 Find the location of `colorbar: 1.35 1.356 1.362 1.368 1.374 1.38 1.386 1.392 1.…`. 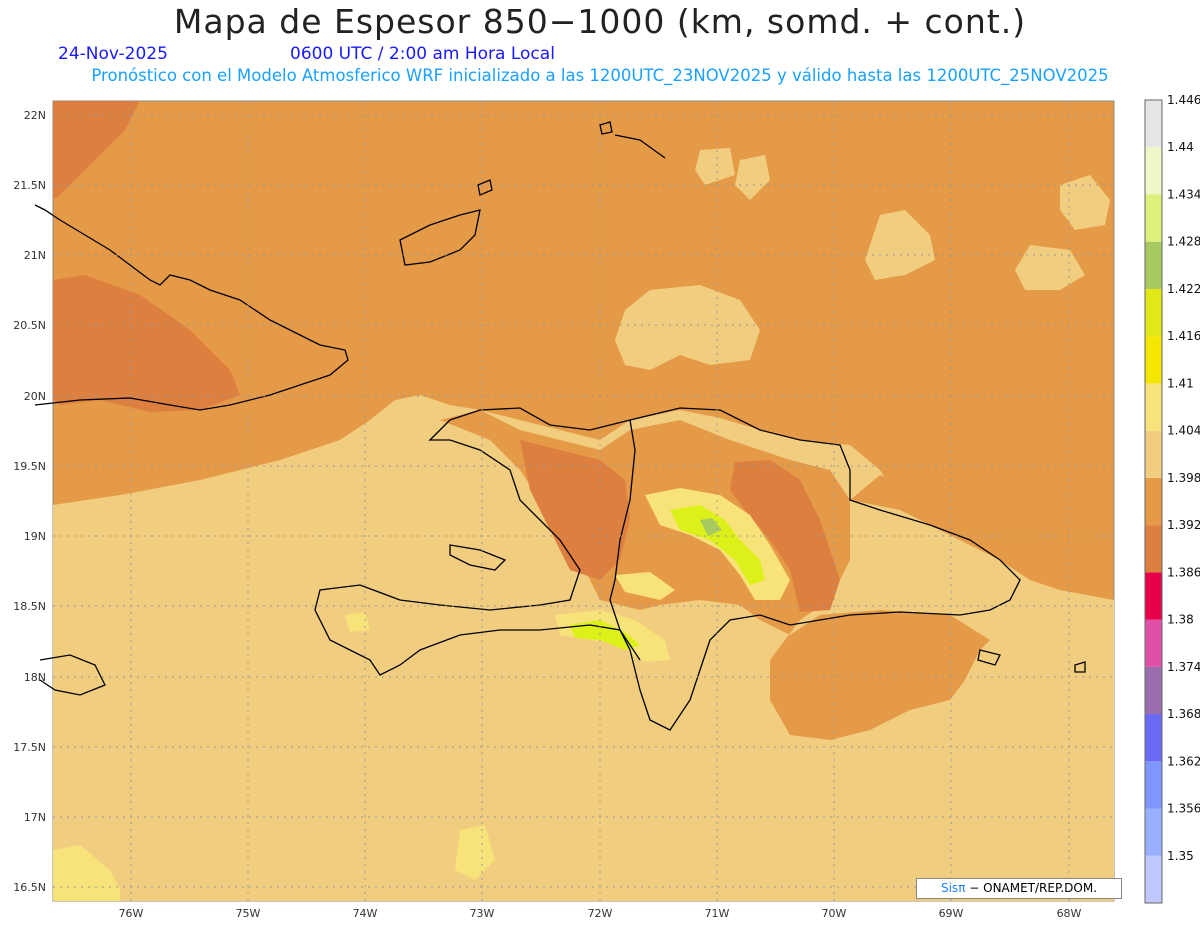

colorbar: 1.35 1.356 1.362 1.368 1.374 1.38 1.386 1.392 1.… is located at coordinates (1172, 498).